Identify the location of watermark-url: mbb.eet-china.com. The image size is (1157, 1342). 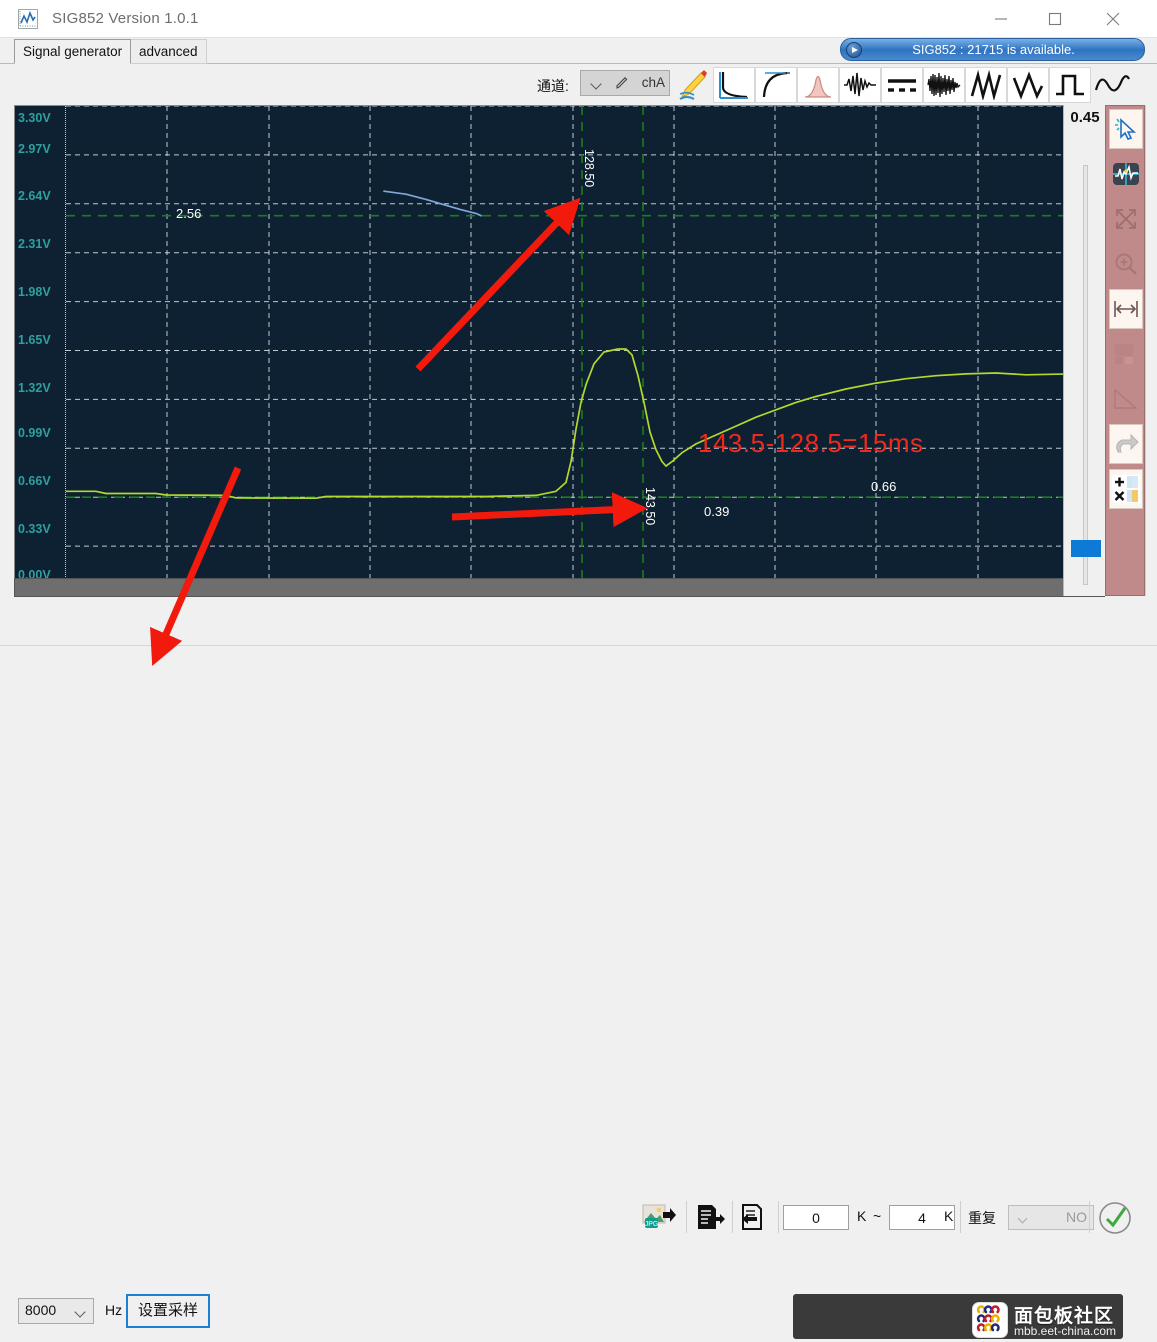
(1065, 1331).